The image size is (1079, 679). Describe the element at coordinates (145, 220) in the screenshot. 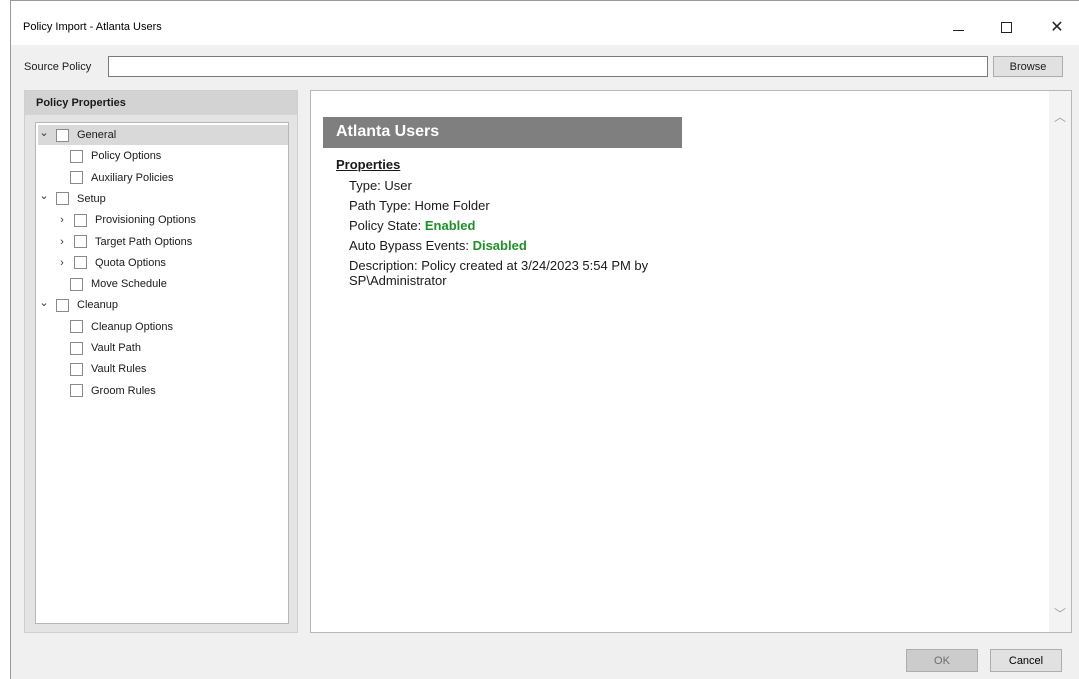

I see `tree-item-label: Provisioning Options` at that location.